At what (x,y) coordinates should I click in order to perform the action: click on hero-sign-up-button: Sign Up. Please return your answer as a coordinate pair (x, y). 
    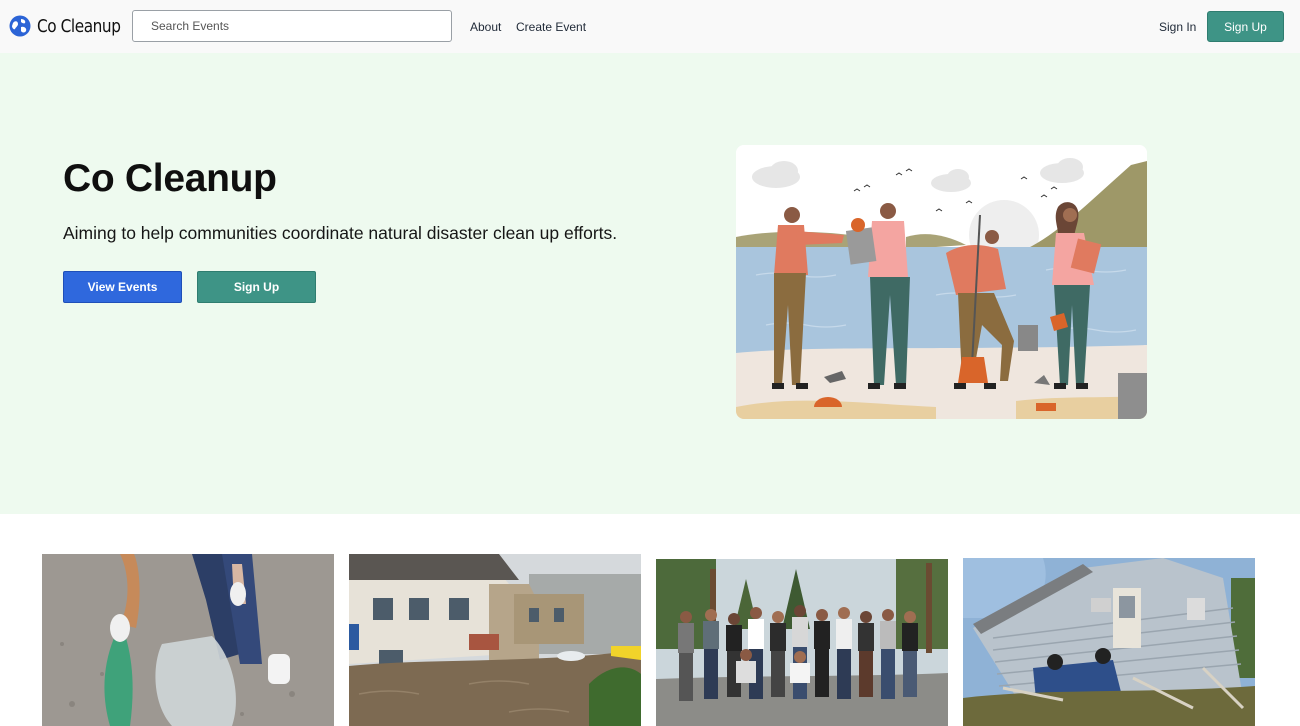
    Looking at the image, I should click on (256, 287).